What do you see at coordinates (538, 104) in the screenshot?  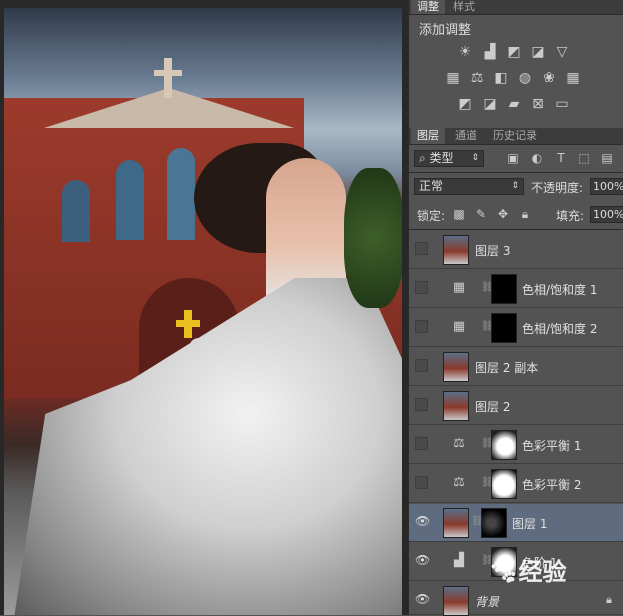 I see `selective-color-icon: ⊠` at bounding box center [538, 104].